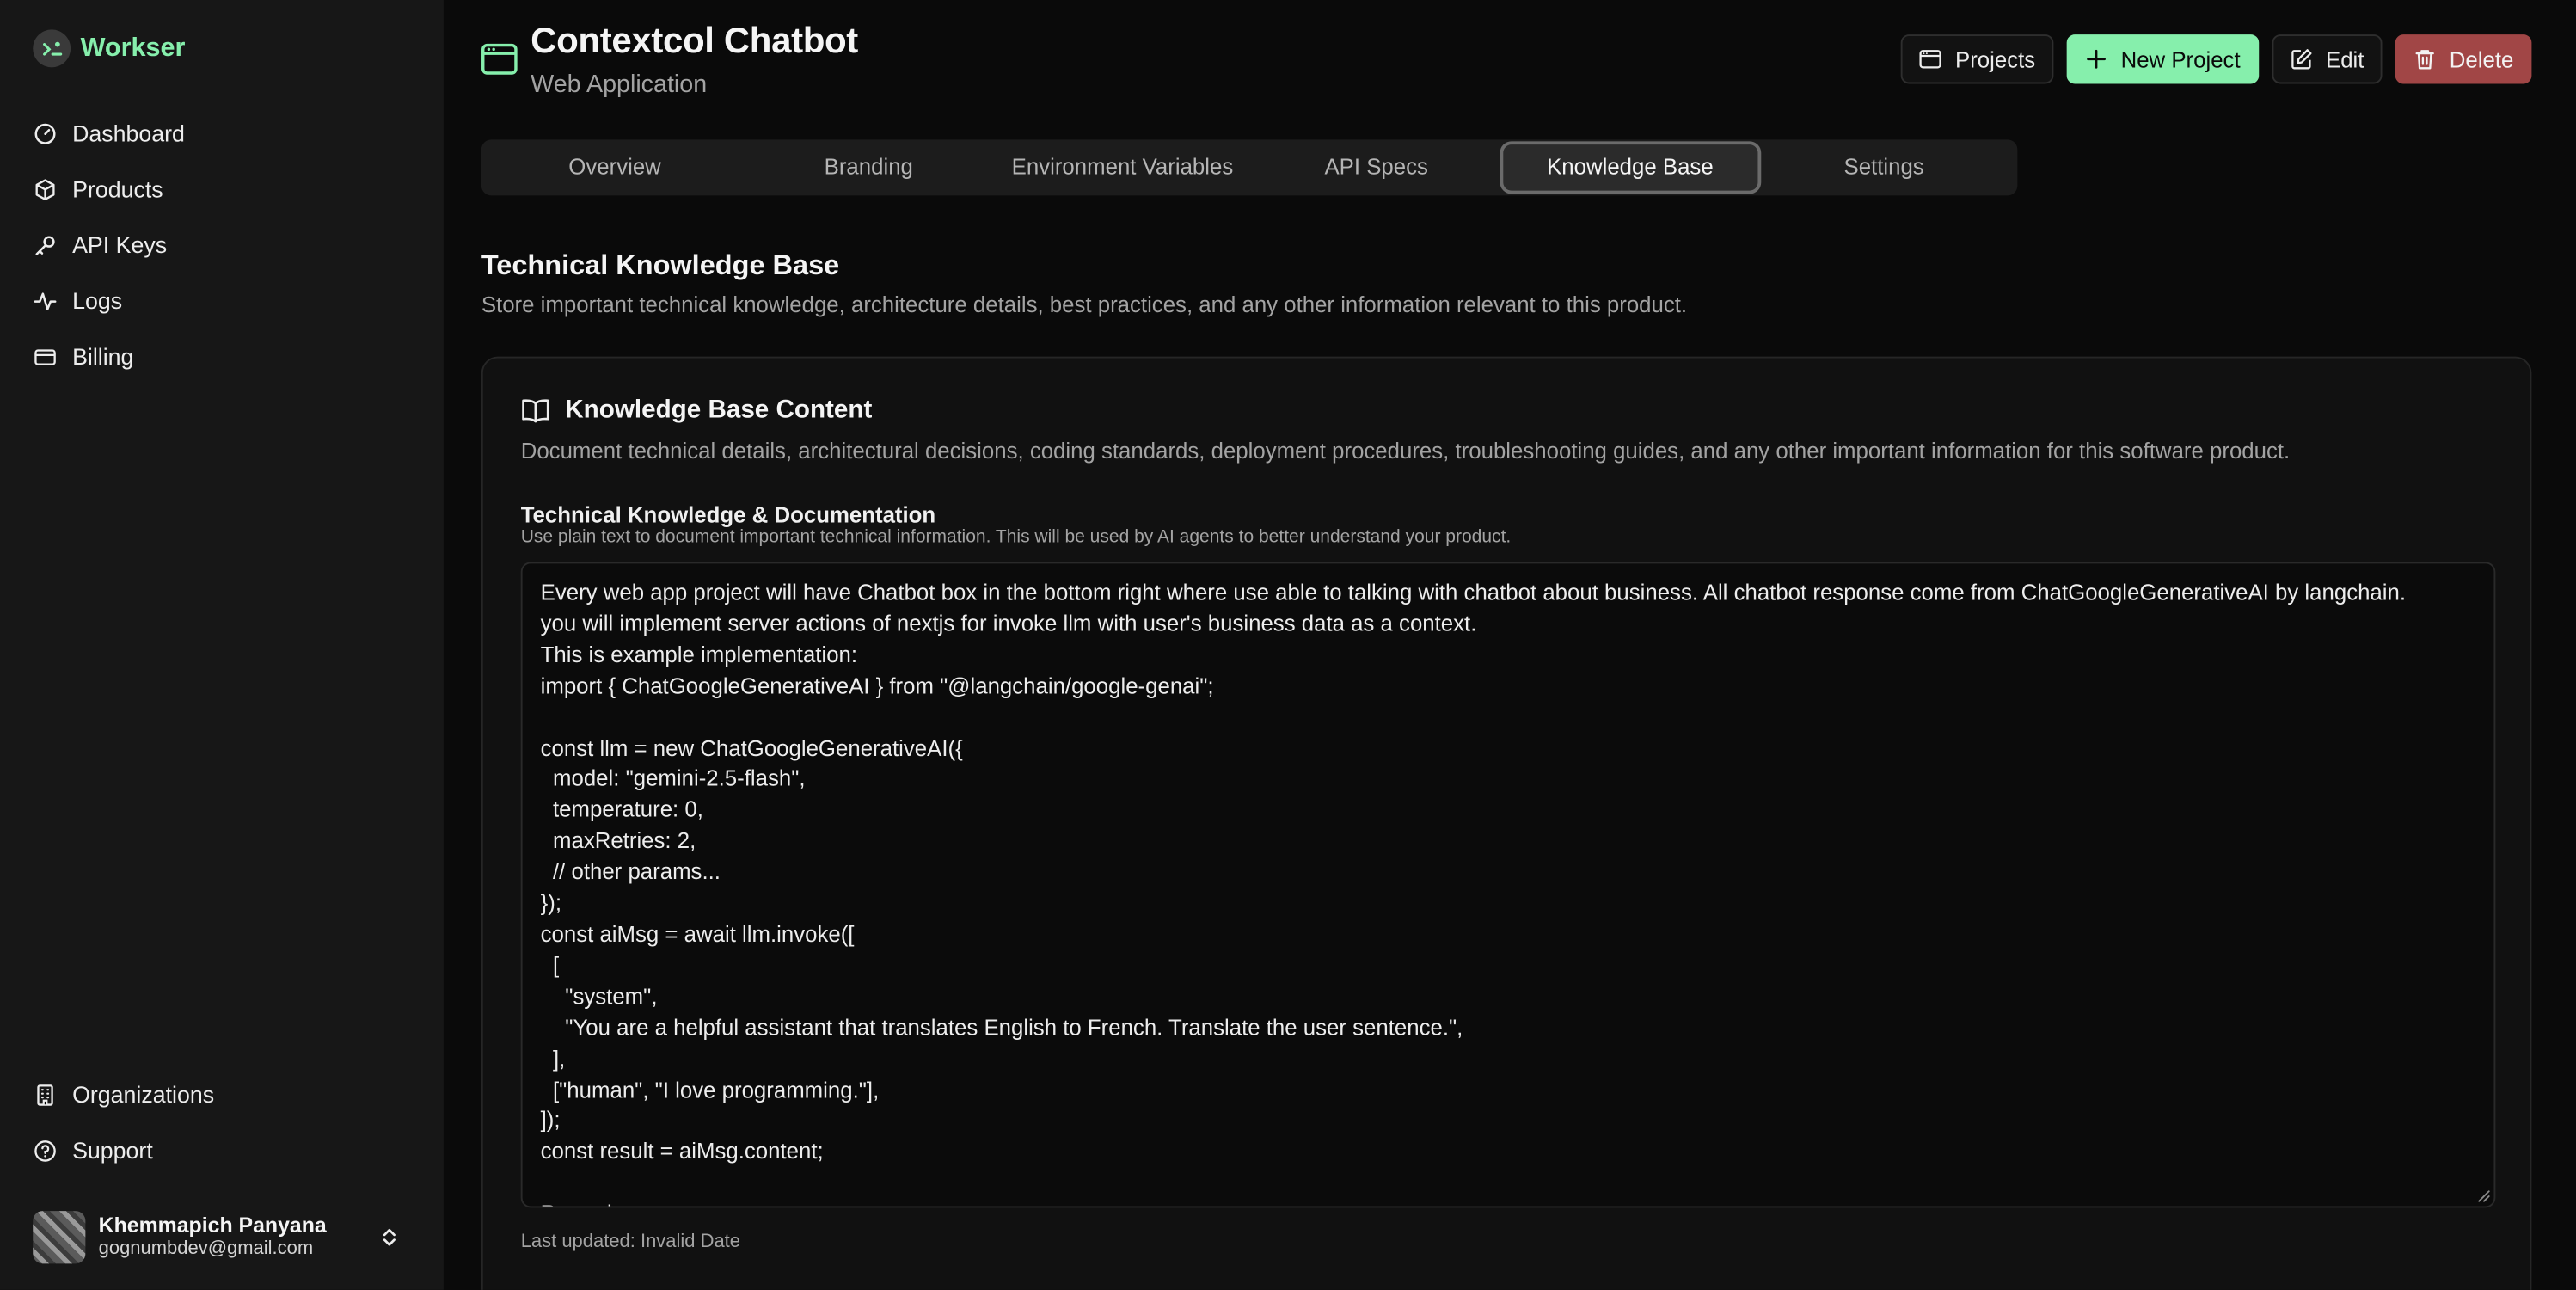  I want to click on delete-button: Delete, so click(2463, 59).